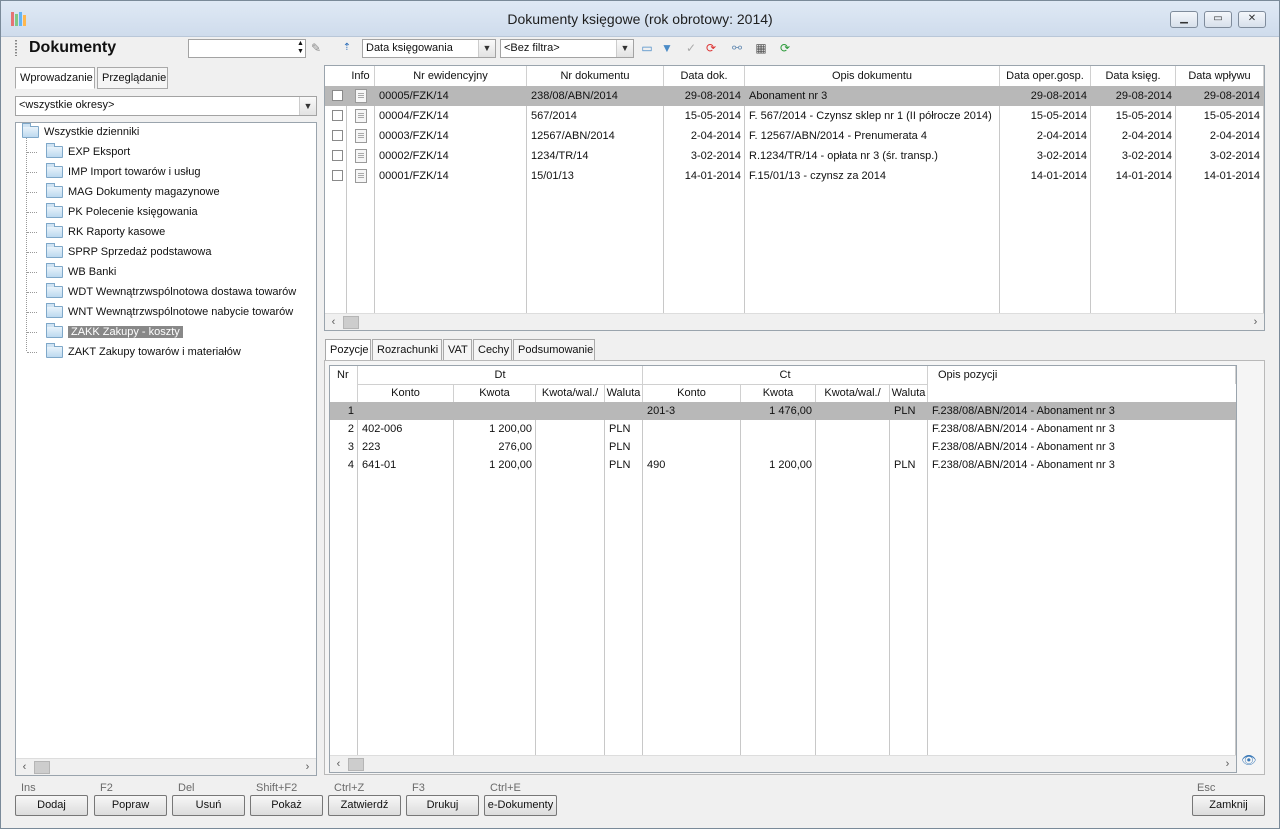 Image resolution: width=1280 pixels, height=829 pixels. I want to click on documents-hscrollbar: ‹ ›, so click(794, 321).